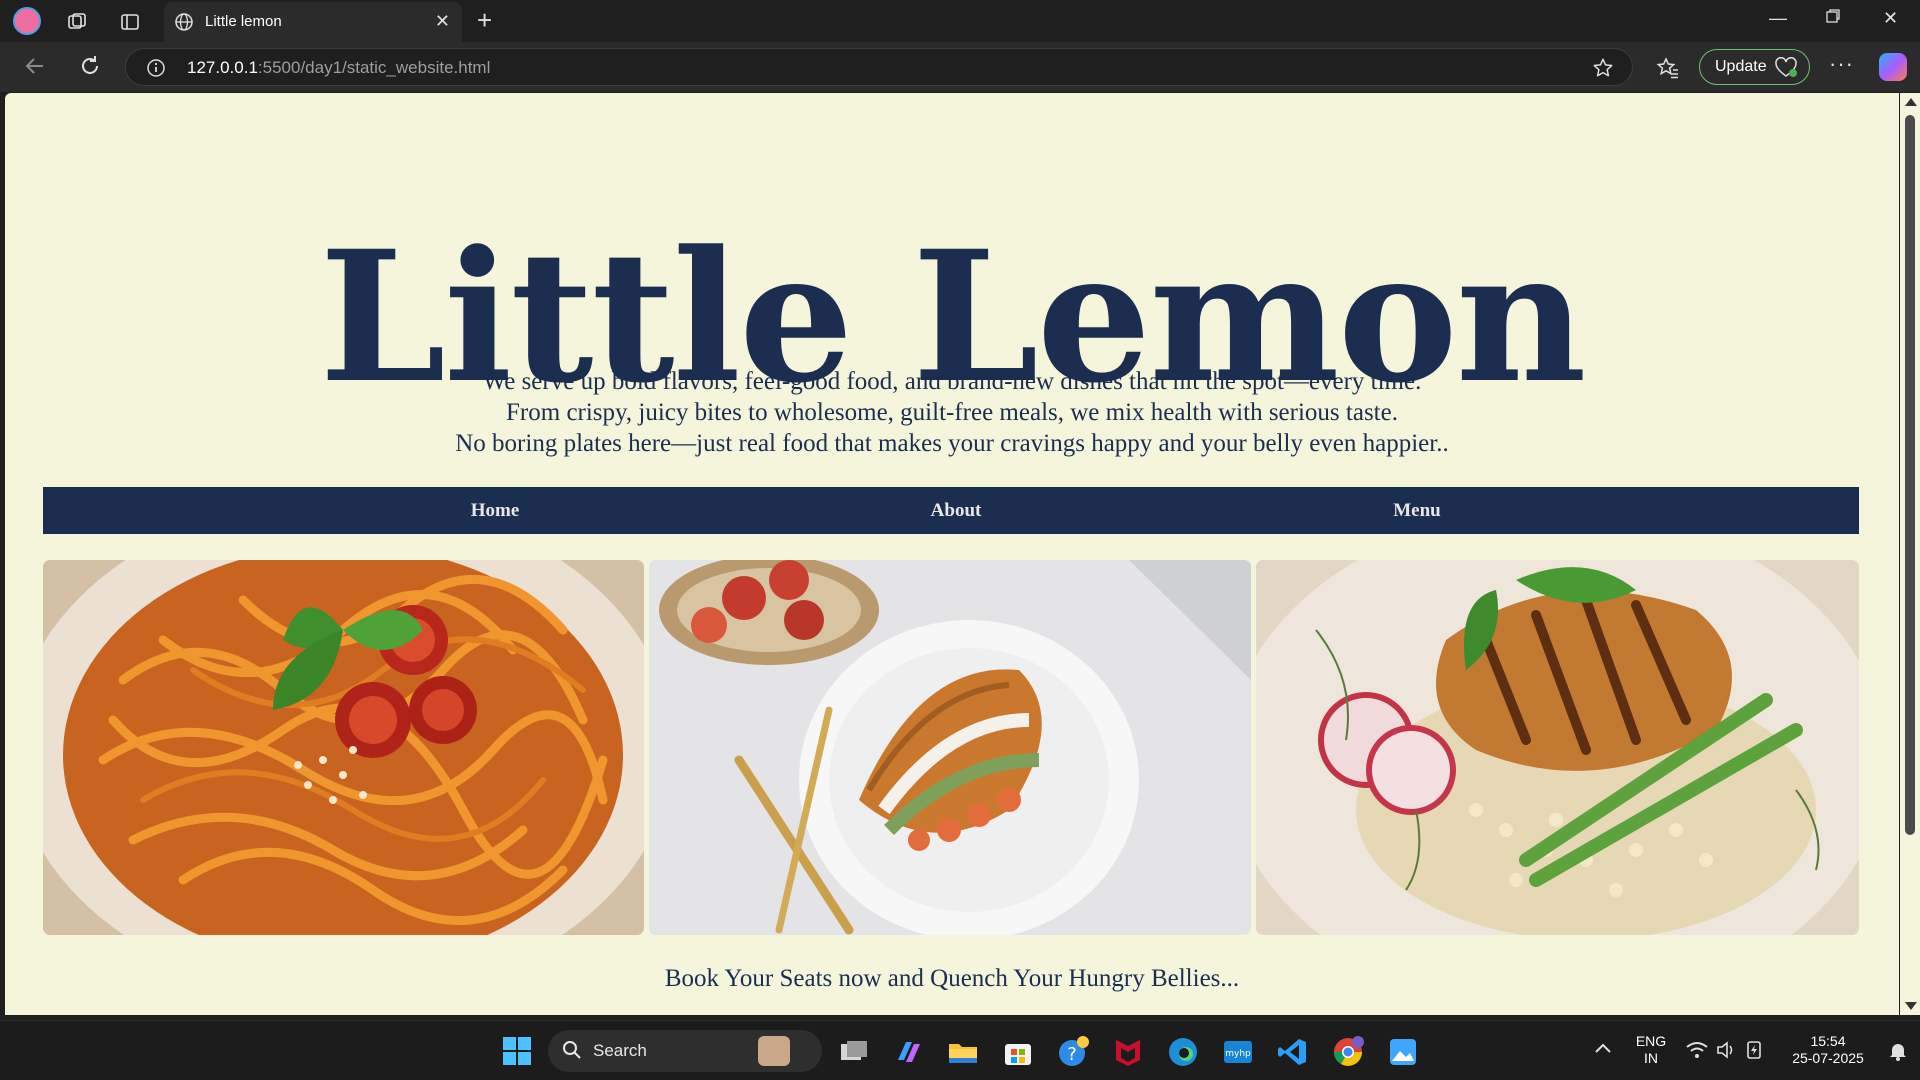  What do you see at coordinates (495, 511) in the screenshot?
I see `nav-link-home: Home` at bounding box center [495, 511].